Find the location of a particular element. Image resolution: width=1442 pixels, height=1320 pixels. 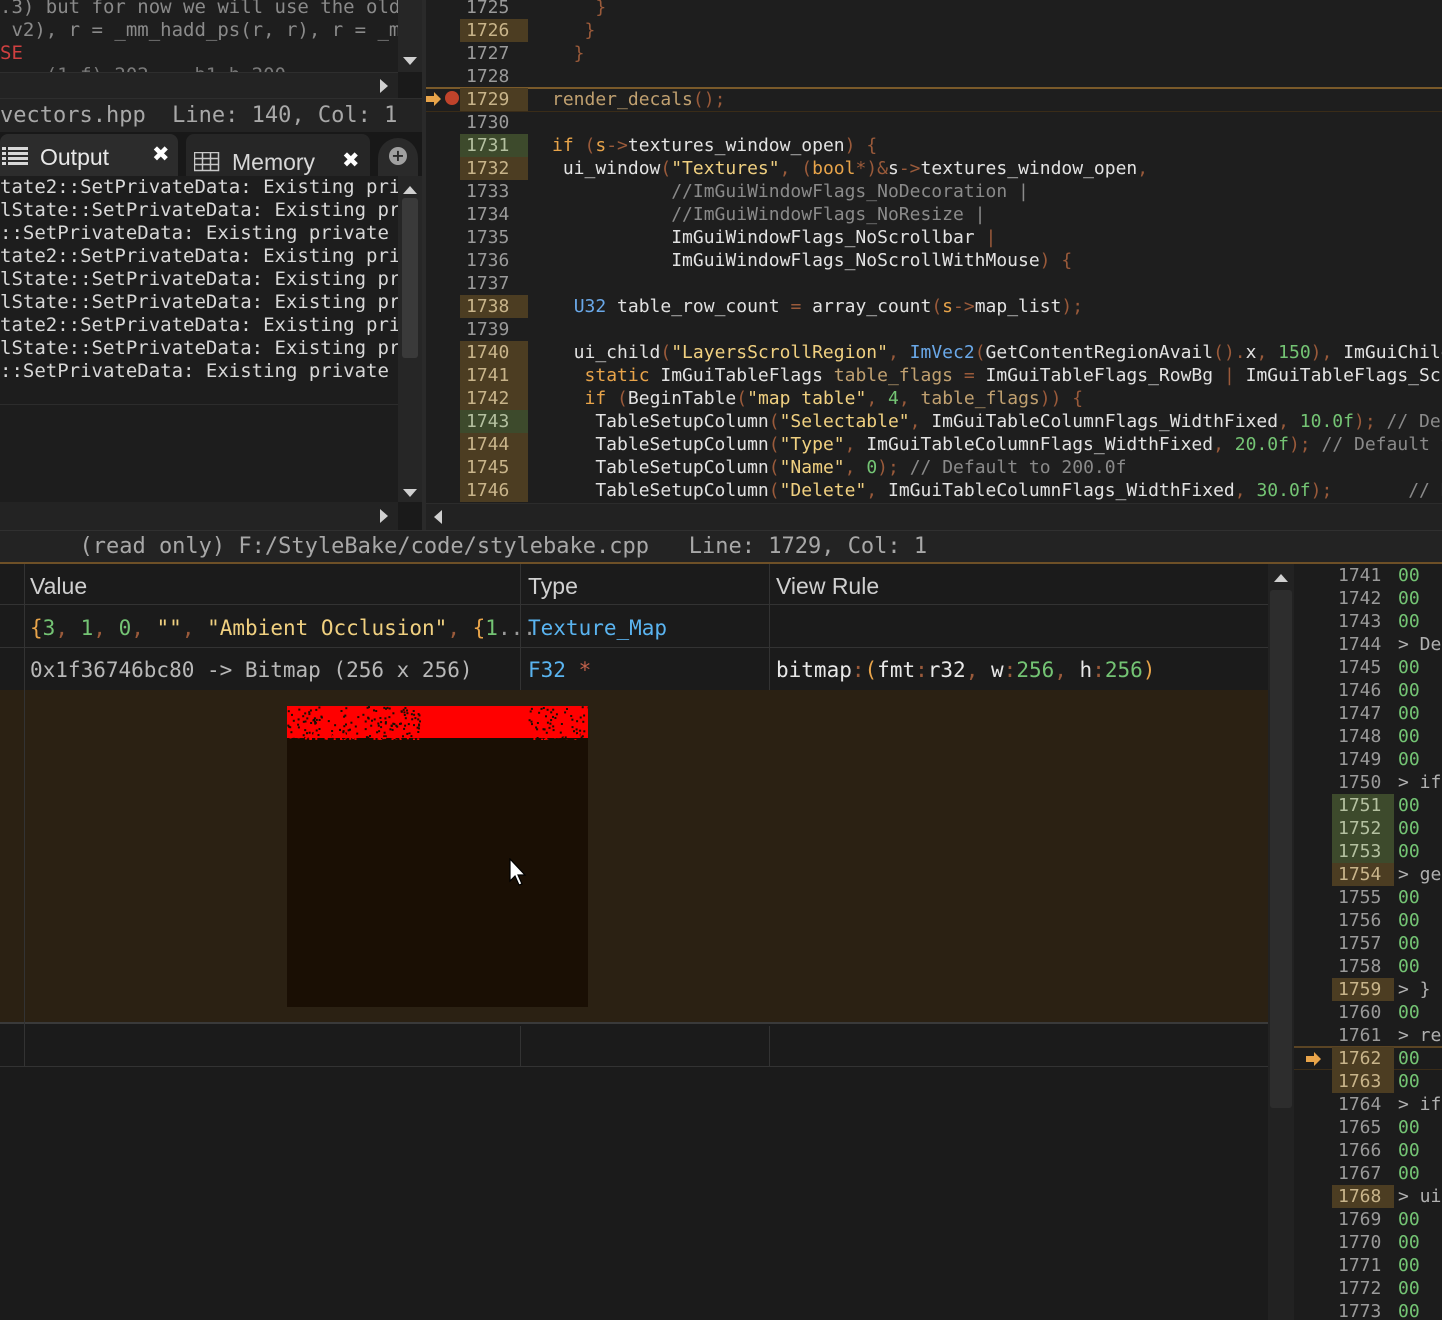

value-token: { is located at coordinates (479, 628).